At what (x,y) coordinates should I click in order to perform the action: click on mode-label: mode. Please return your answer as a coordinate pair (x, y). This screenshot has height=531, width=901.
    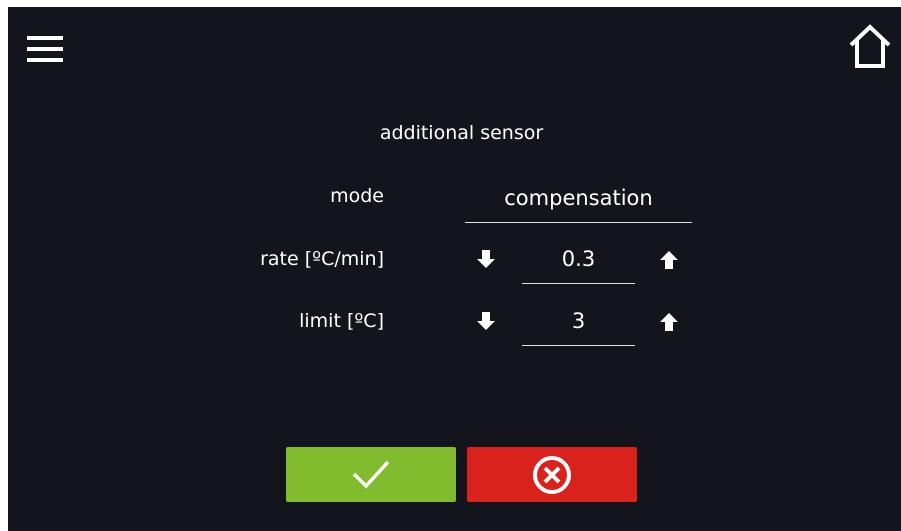
    Looking at the image, I should click on (357, 196).